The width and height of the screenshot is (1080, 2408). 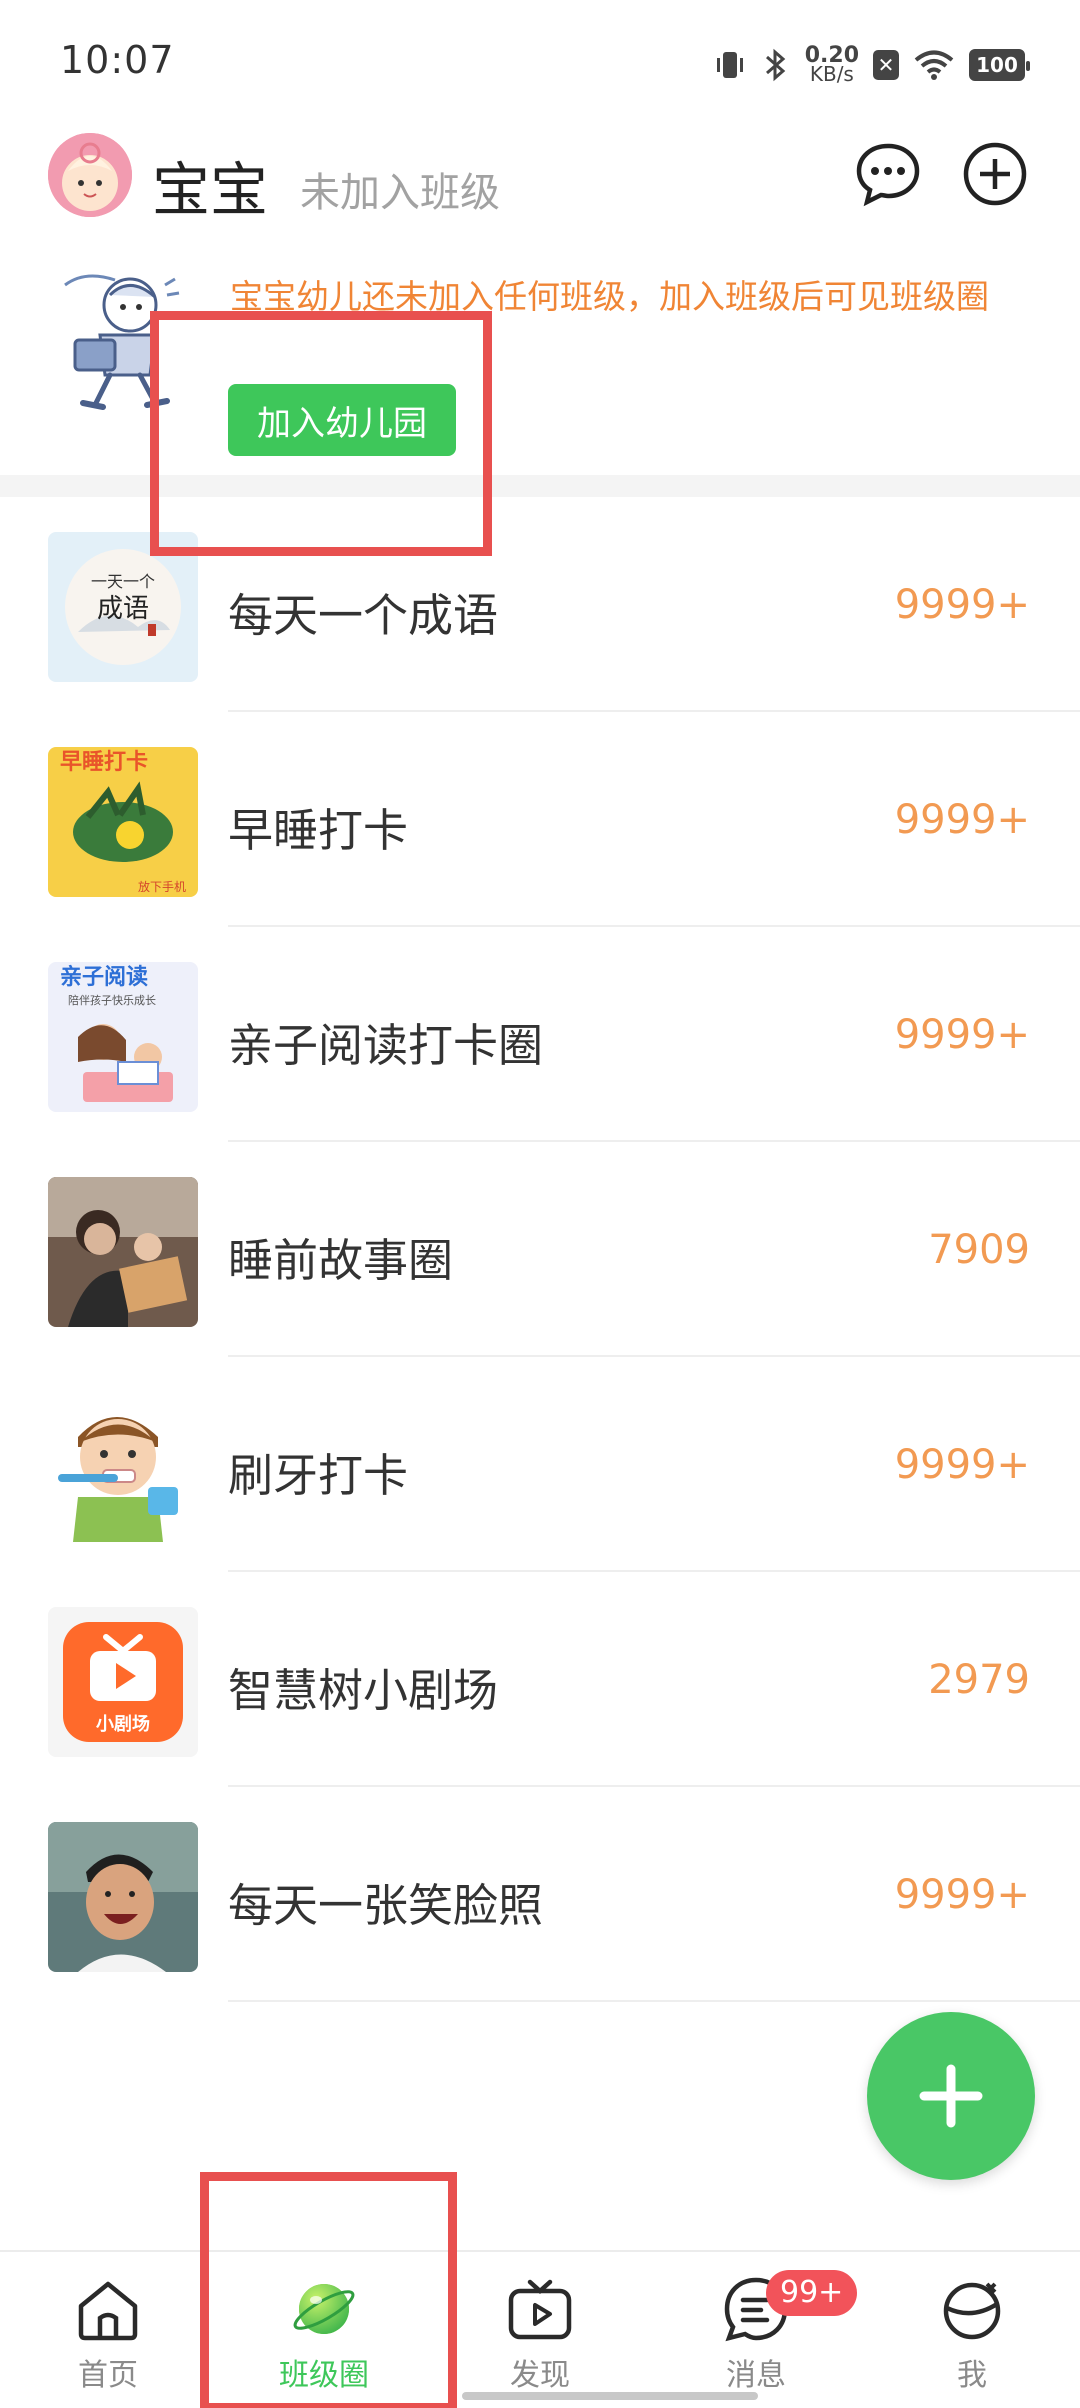 What do you see at coordinates (386, 1045) in the screenshot?
I see `circle-name: 亲子阅读打卡圈` at bounding box center [386, 1045].